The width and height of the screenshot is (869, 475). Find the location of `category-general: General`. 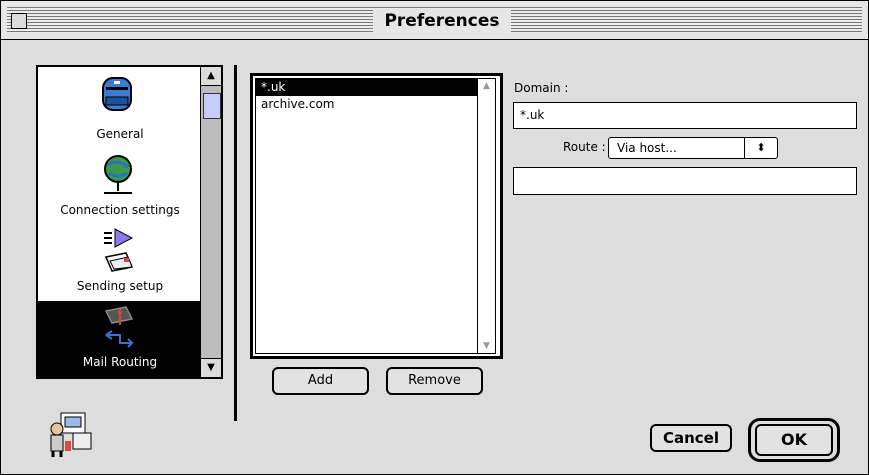

category-general: General is located at coordinates (120, 109).